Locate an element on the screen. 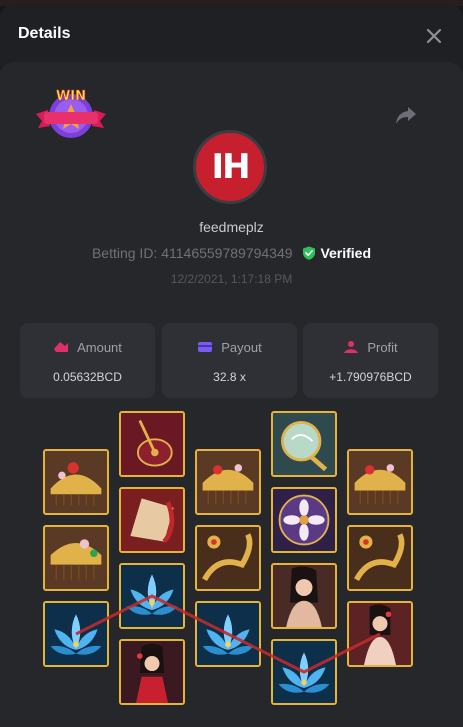 The image size is (463, 727). close-button is located at coordinates (434, 36).